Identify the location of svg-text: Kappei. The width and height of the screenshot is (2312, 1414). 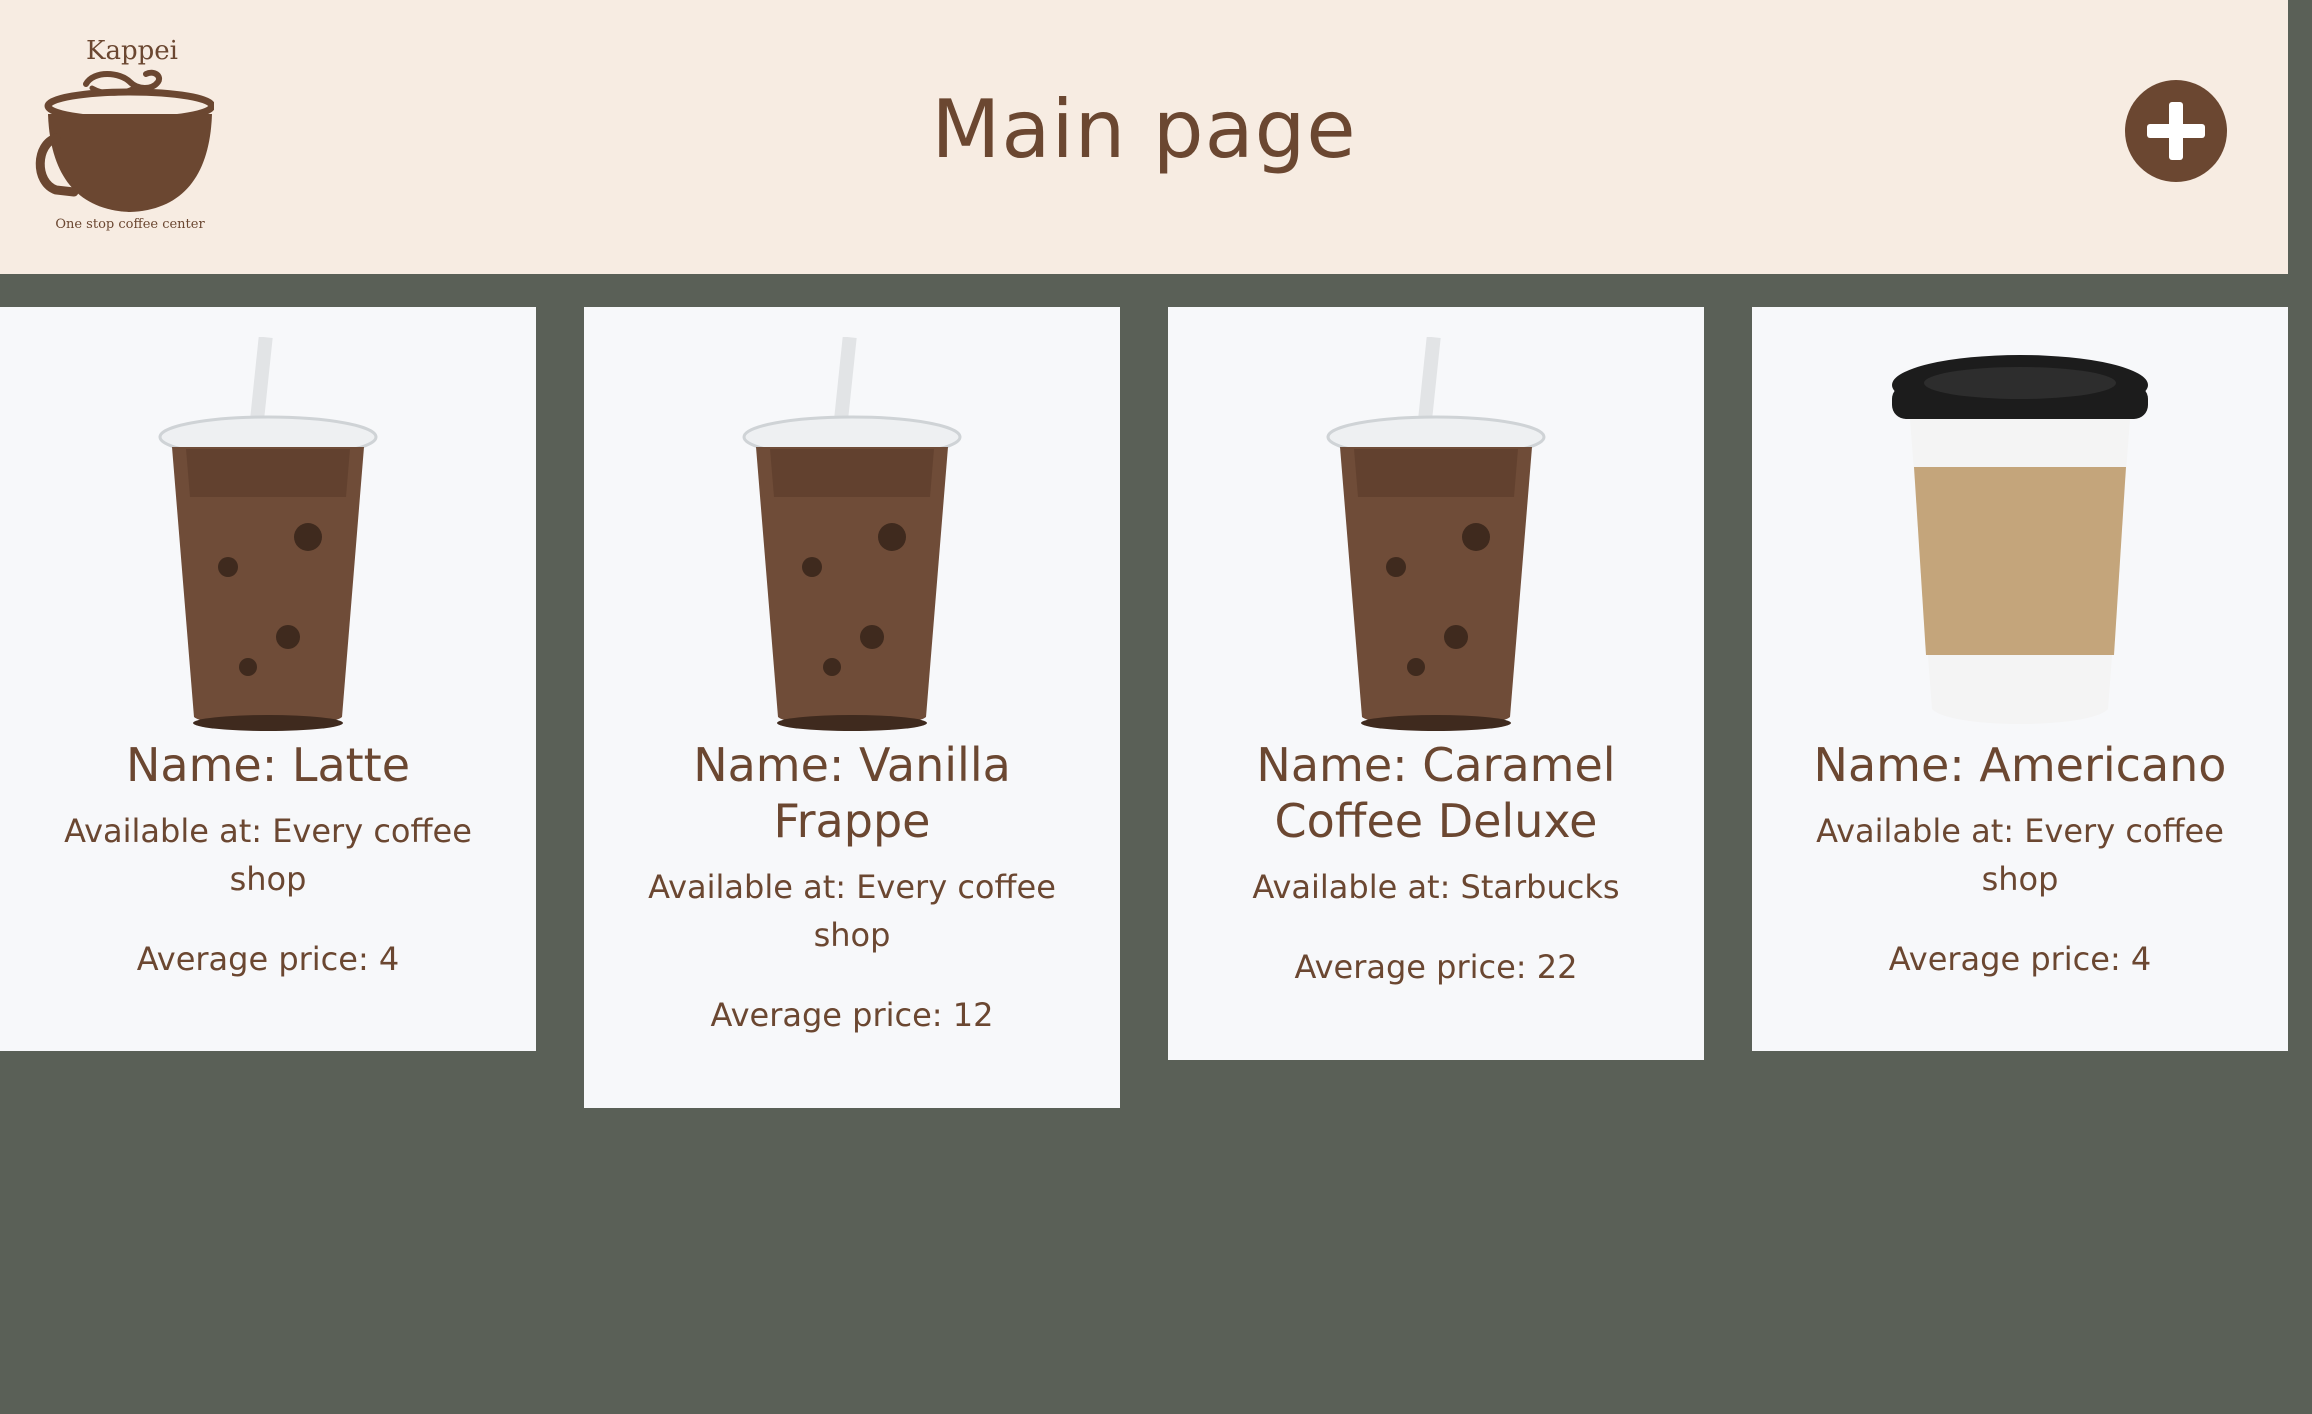
(132, 51).